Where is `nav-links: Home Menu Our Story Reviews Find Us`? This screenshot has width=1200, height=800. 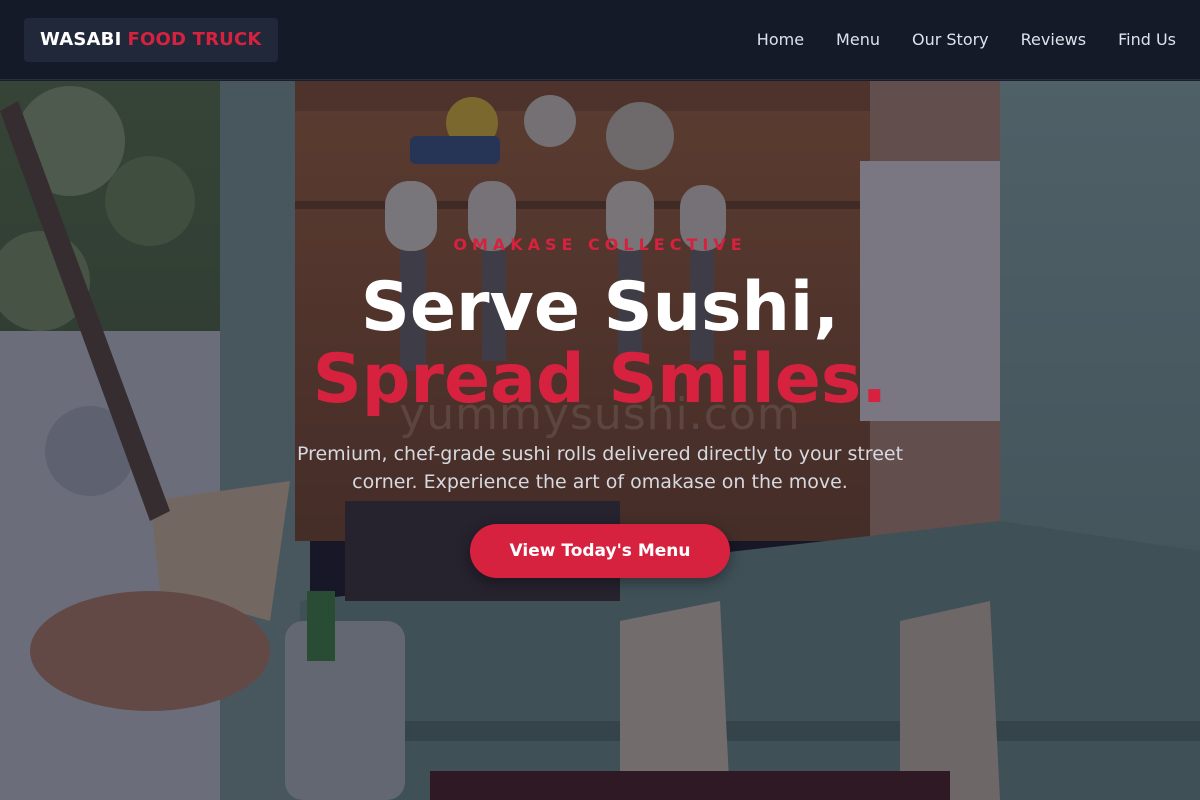
nav-links: Home Menu Our Story Reviews Find Us is located at coordinates (966, 39).